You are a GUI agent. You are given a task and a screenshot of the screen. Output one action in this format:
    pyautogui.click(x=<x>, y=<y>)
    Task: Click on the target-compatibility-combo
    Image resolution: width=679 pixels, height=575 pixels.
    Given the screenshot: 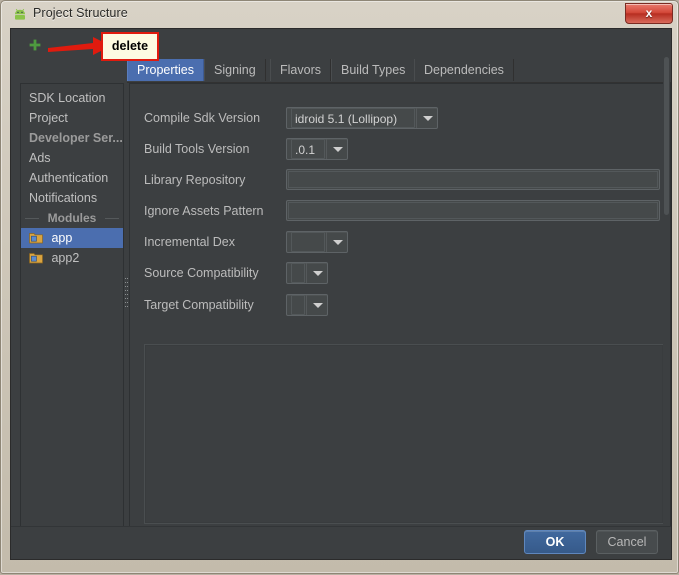 What is the action you would take?
    pyautogui.click(x=307, y=305)
    